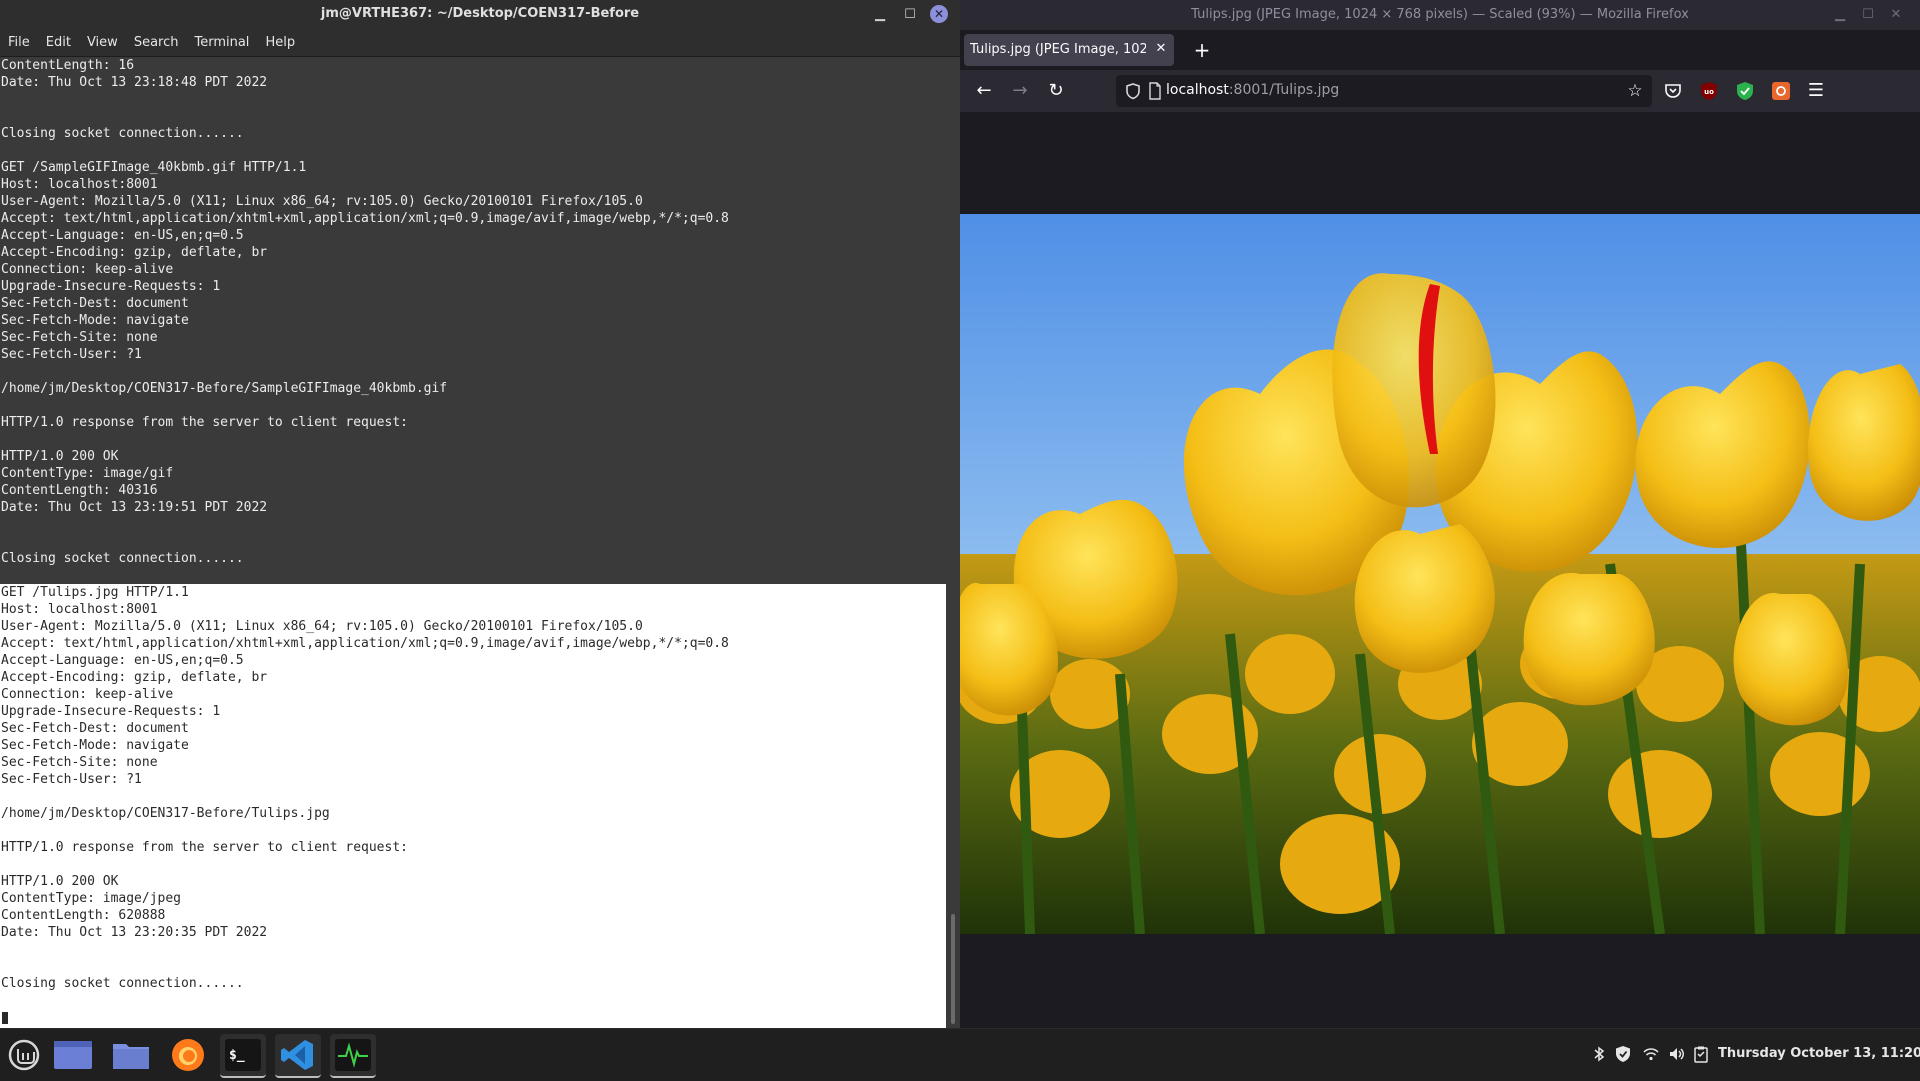 The image size is (1920, 1081). Describe the element at coordinates (1133, 91) in the screenshot. I see `tracking-protection-shield-icon` at that location.